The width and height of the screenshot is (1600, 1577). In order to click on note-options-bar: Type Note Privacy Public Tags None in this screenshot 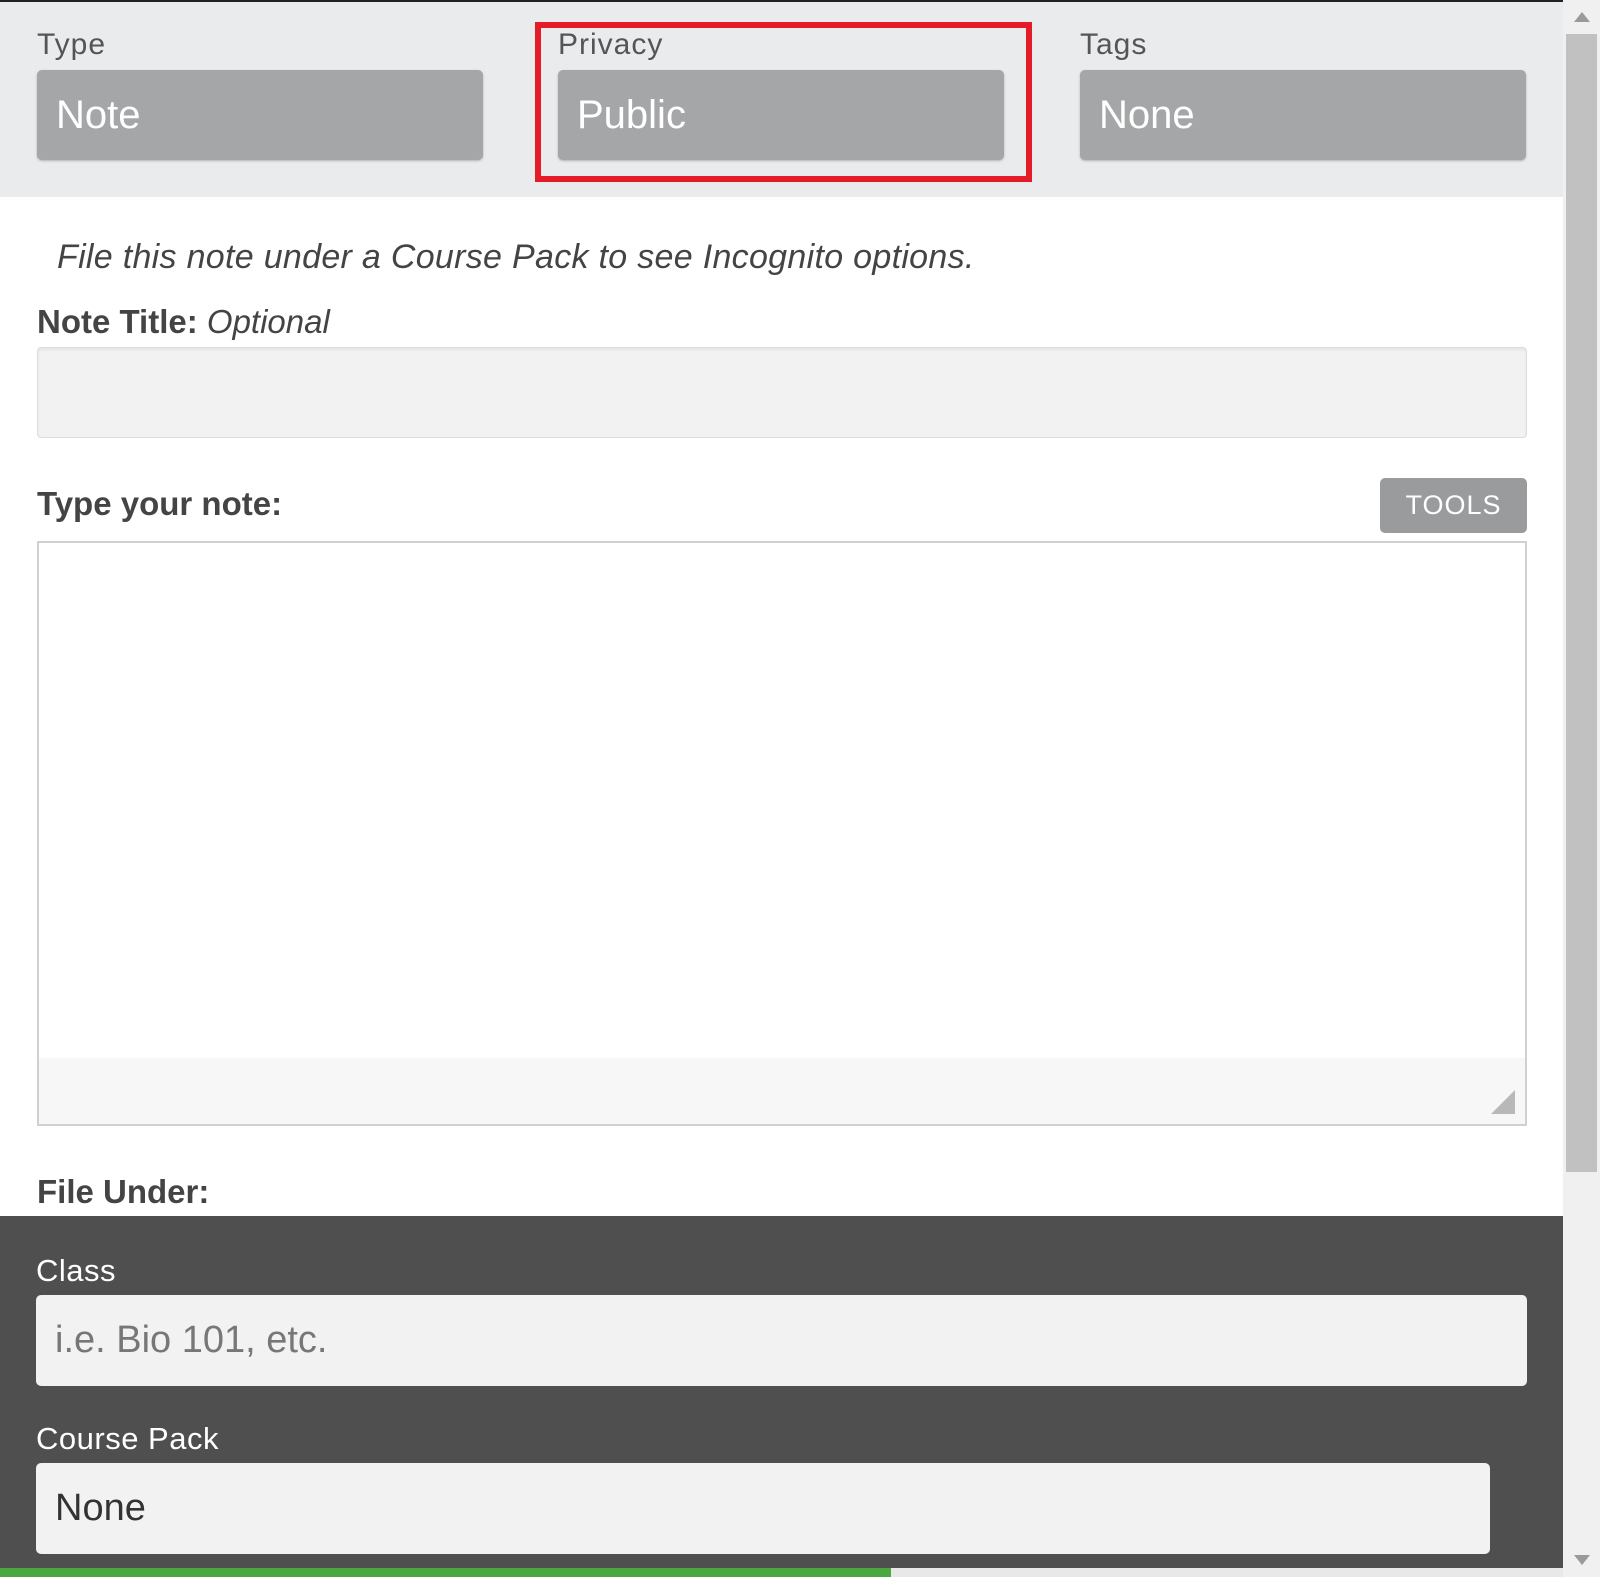, I will do `click(781, 98)`.